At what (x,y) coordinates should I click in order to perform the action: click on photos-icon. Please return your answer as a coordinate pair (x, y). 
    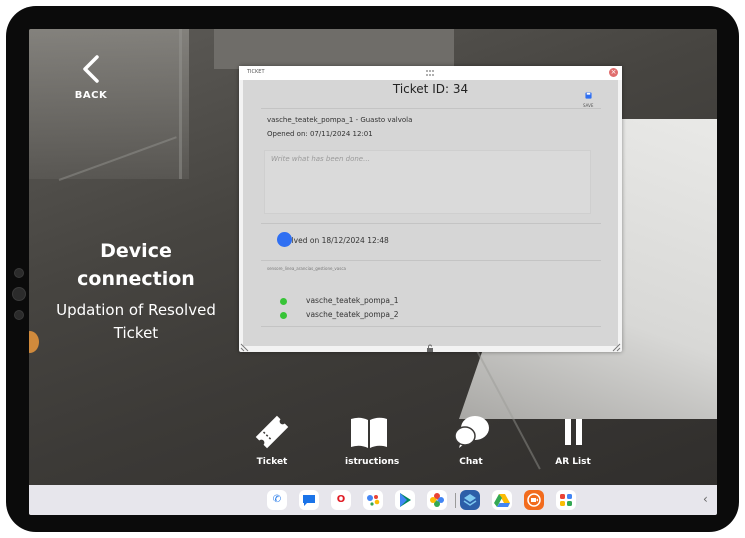
    Looking at the image, I should click on (437, 500).